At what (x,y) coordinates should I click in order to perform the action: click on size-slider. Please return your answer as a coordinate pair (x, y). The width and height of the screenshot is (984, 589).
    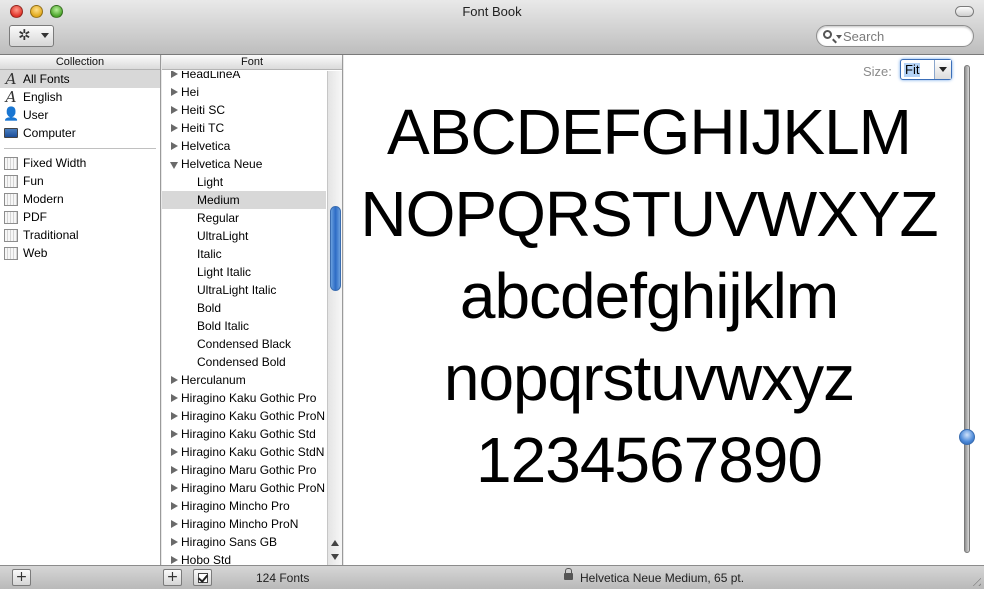
    Looking at the image, I should click on (967, 309).